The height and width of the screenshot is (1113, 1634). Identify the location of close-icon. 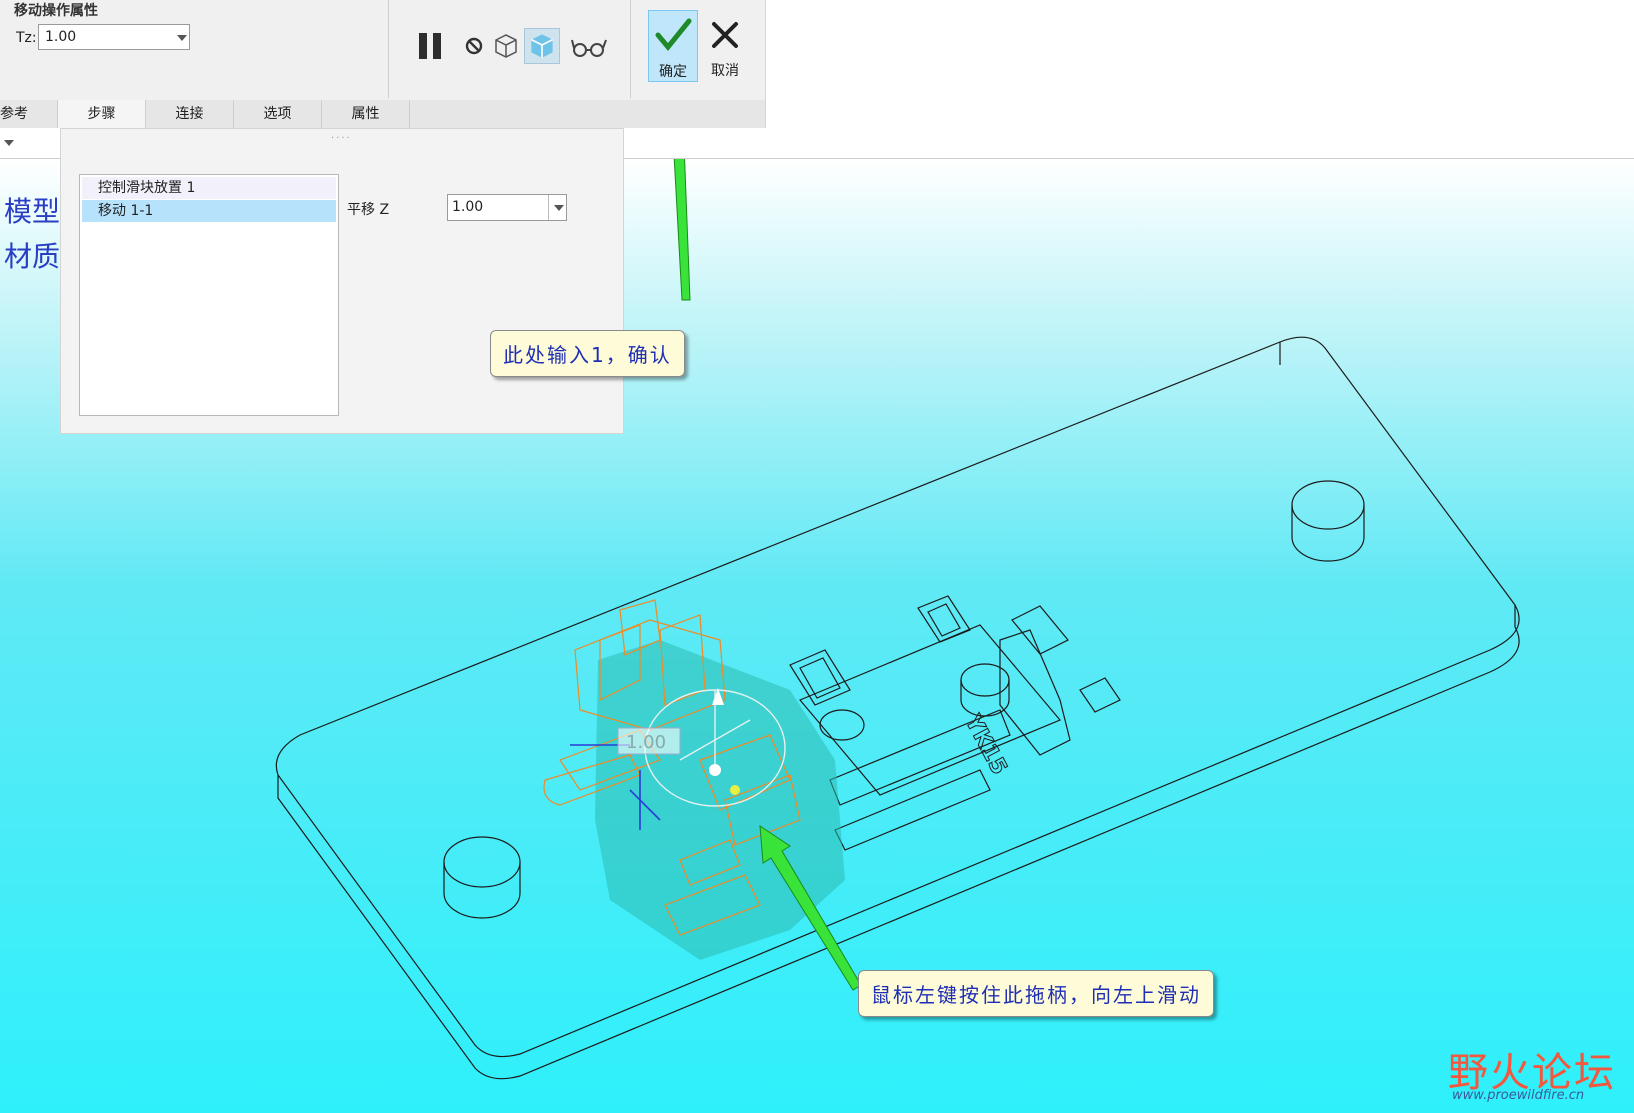
(725, 35).